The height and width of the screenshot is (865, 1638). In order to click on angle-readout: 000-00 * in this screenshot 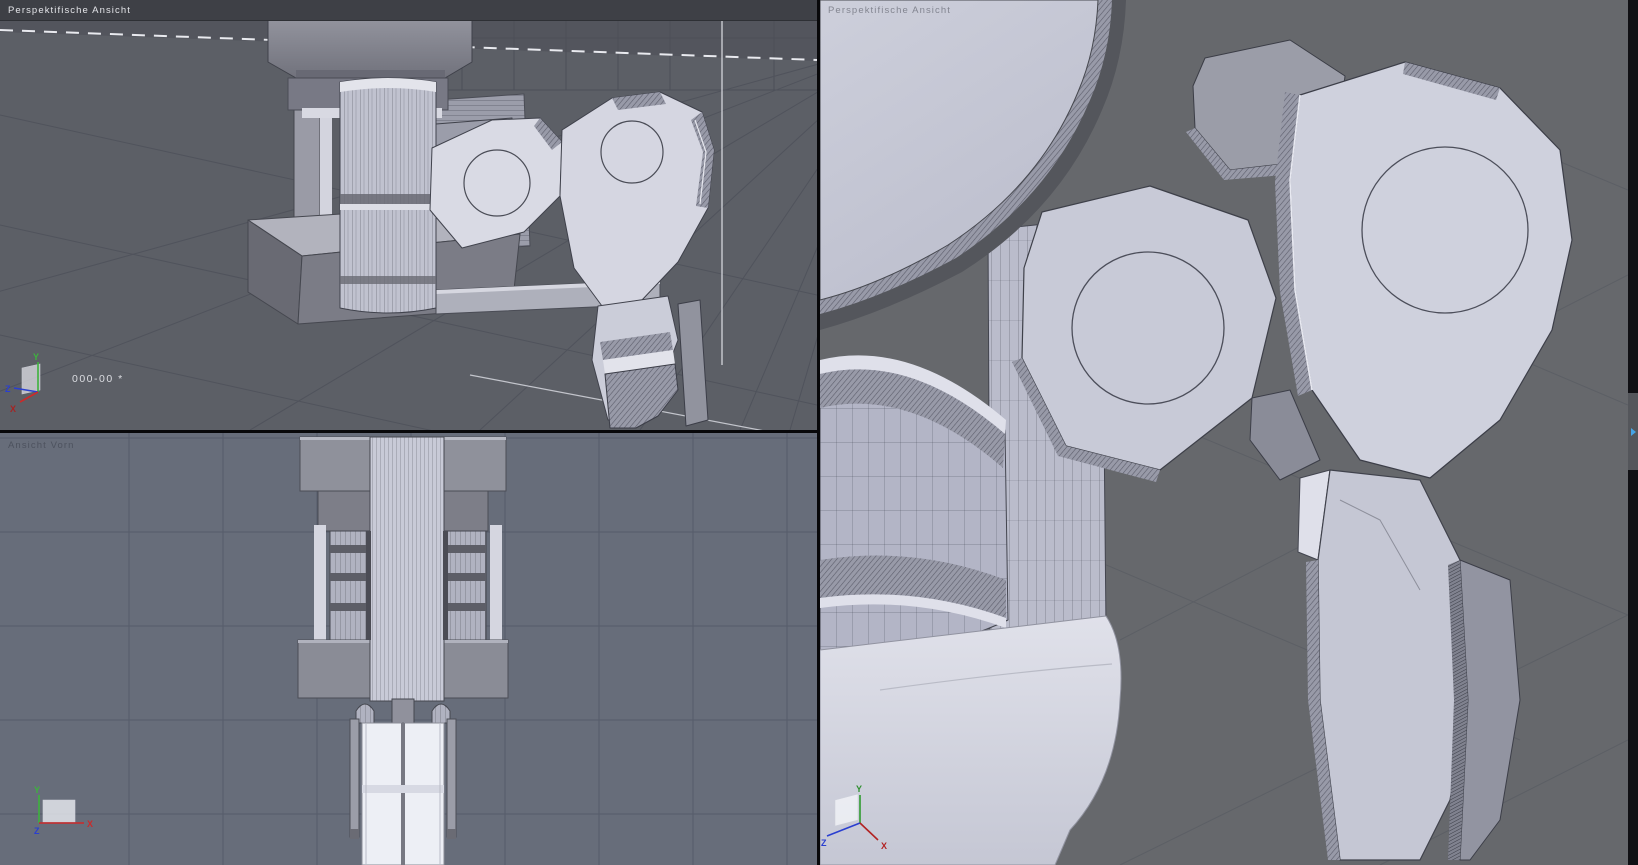, I will do `click(98, 379)`.